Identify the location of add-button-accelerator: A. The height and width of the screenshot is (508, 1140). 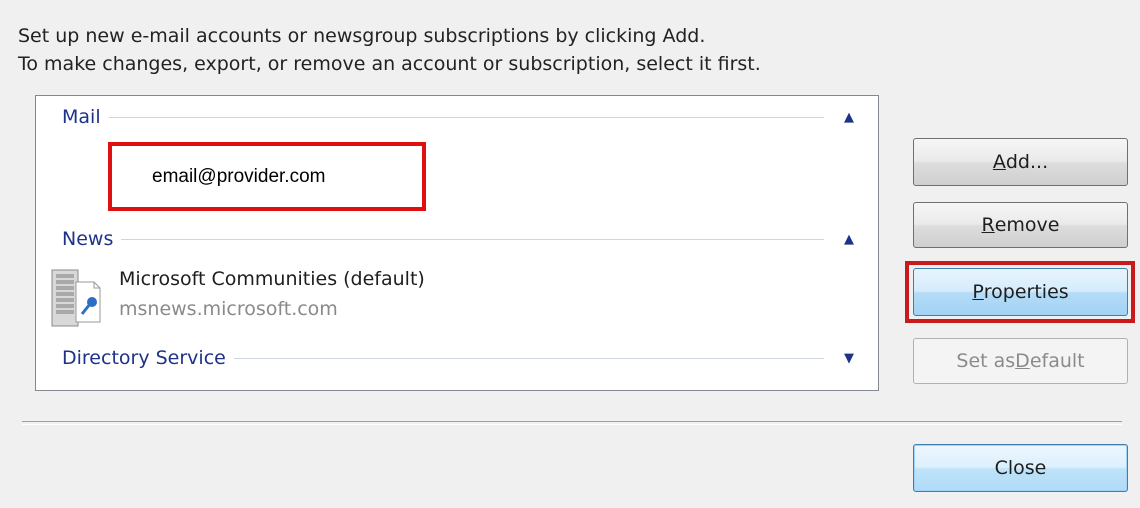
(999, 162).